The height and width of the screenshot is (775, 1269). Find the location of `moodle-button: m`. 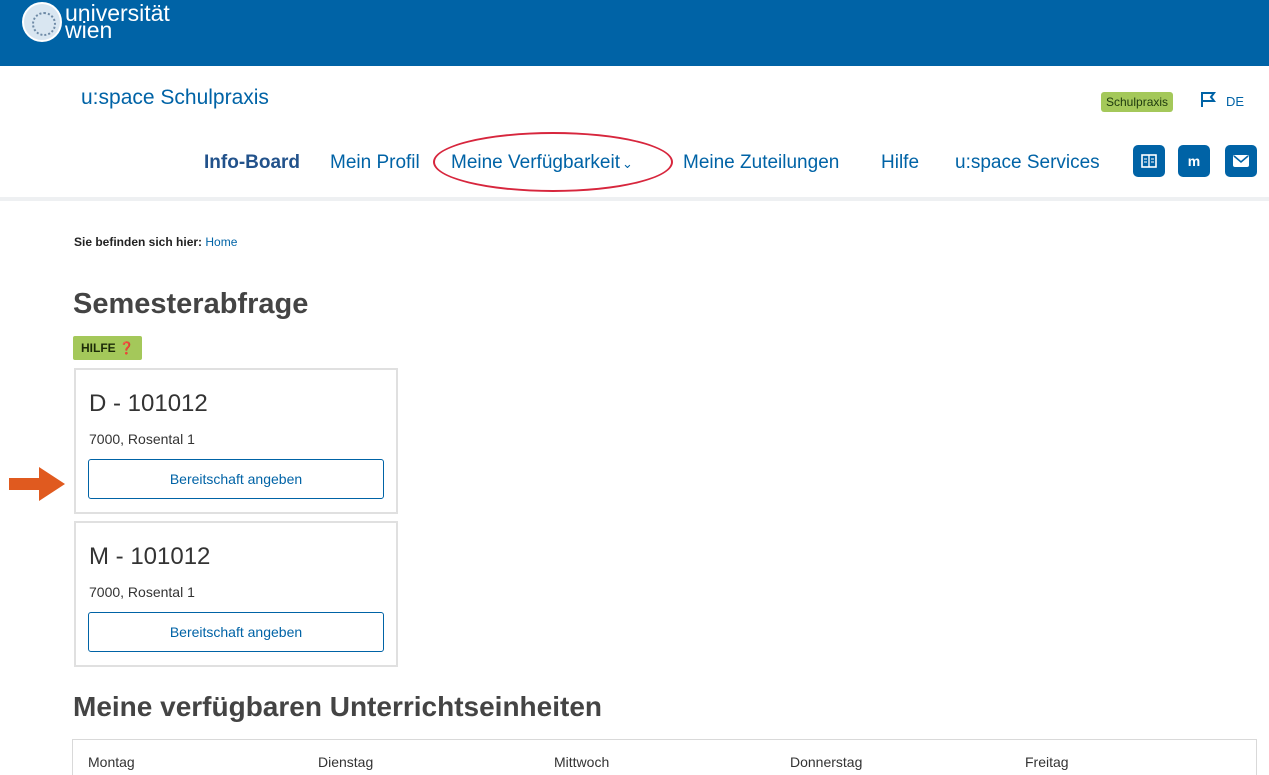

moodle-button: m is located at coordinates (1194, 161).